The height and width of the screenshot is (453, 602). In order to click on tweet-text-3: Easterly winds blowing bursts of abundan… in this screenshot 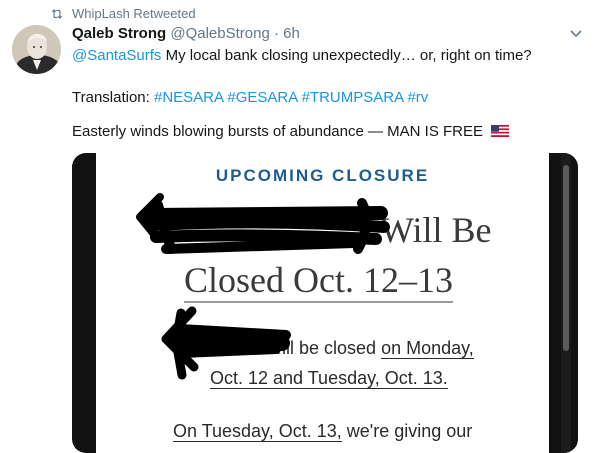, I will do `click(278, 131)`.